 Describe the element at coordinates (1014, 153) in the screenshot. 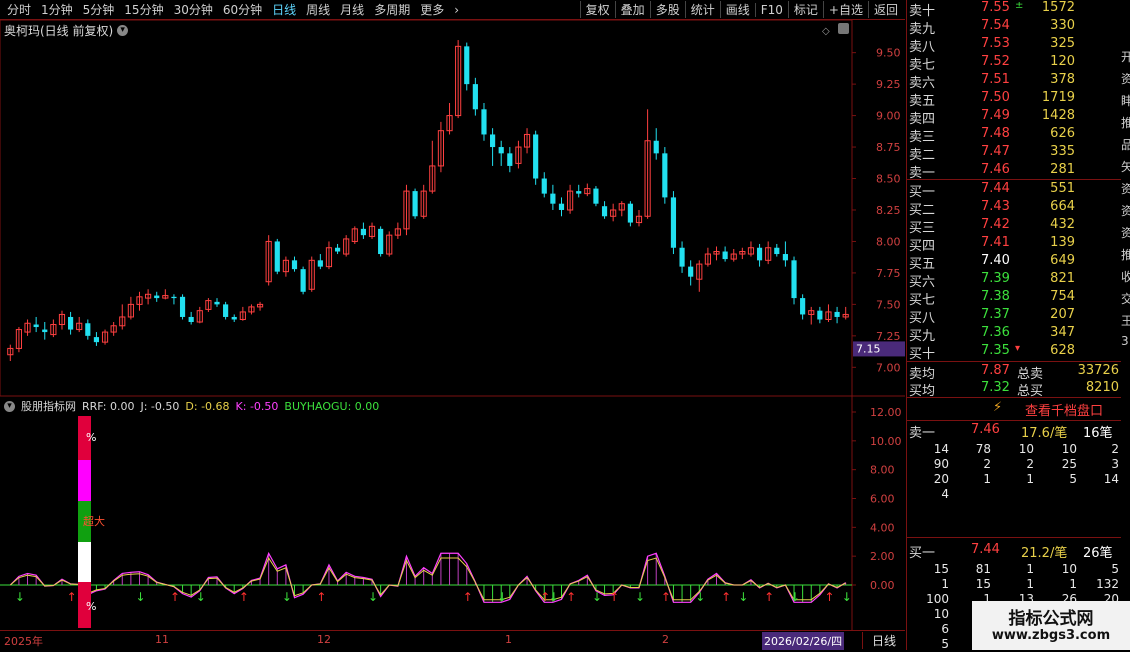

I see `order-level: 卖二 7.47 335` at that location.